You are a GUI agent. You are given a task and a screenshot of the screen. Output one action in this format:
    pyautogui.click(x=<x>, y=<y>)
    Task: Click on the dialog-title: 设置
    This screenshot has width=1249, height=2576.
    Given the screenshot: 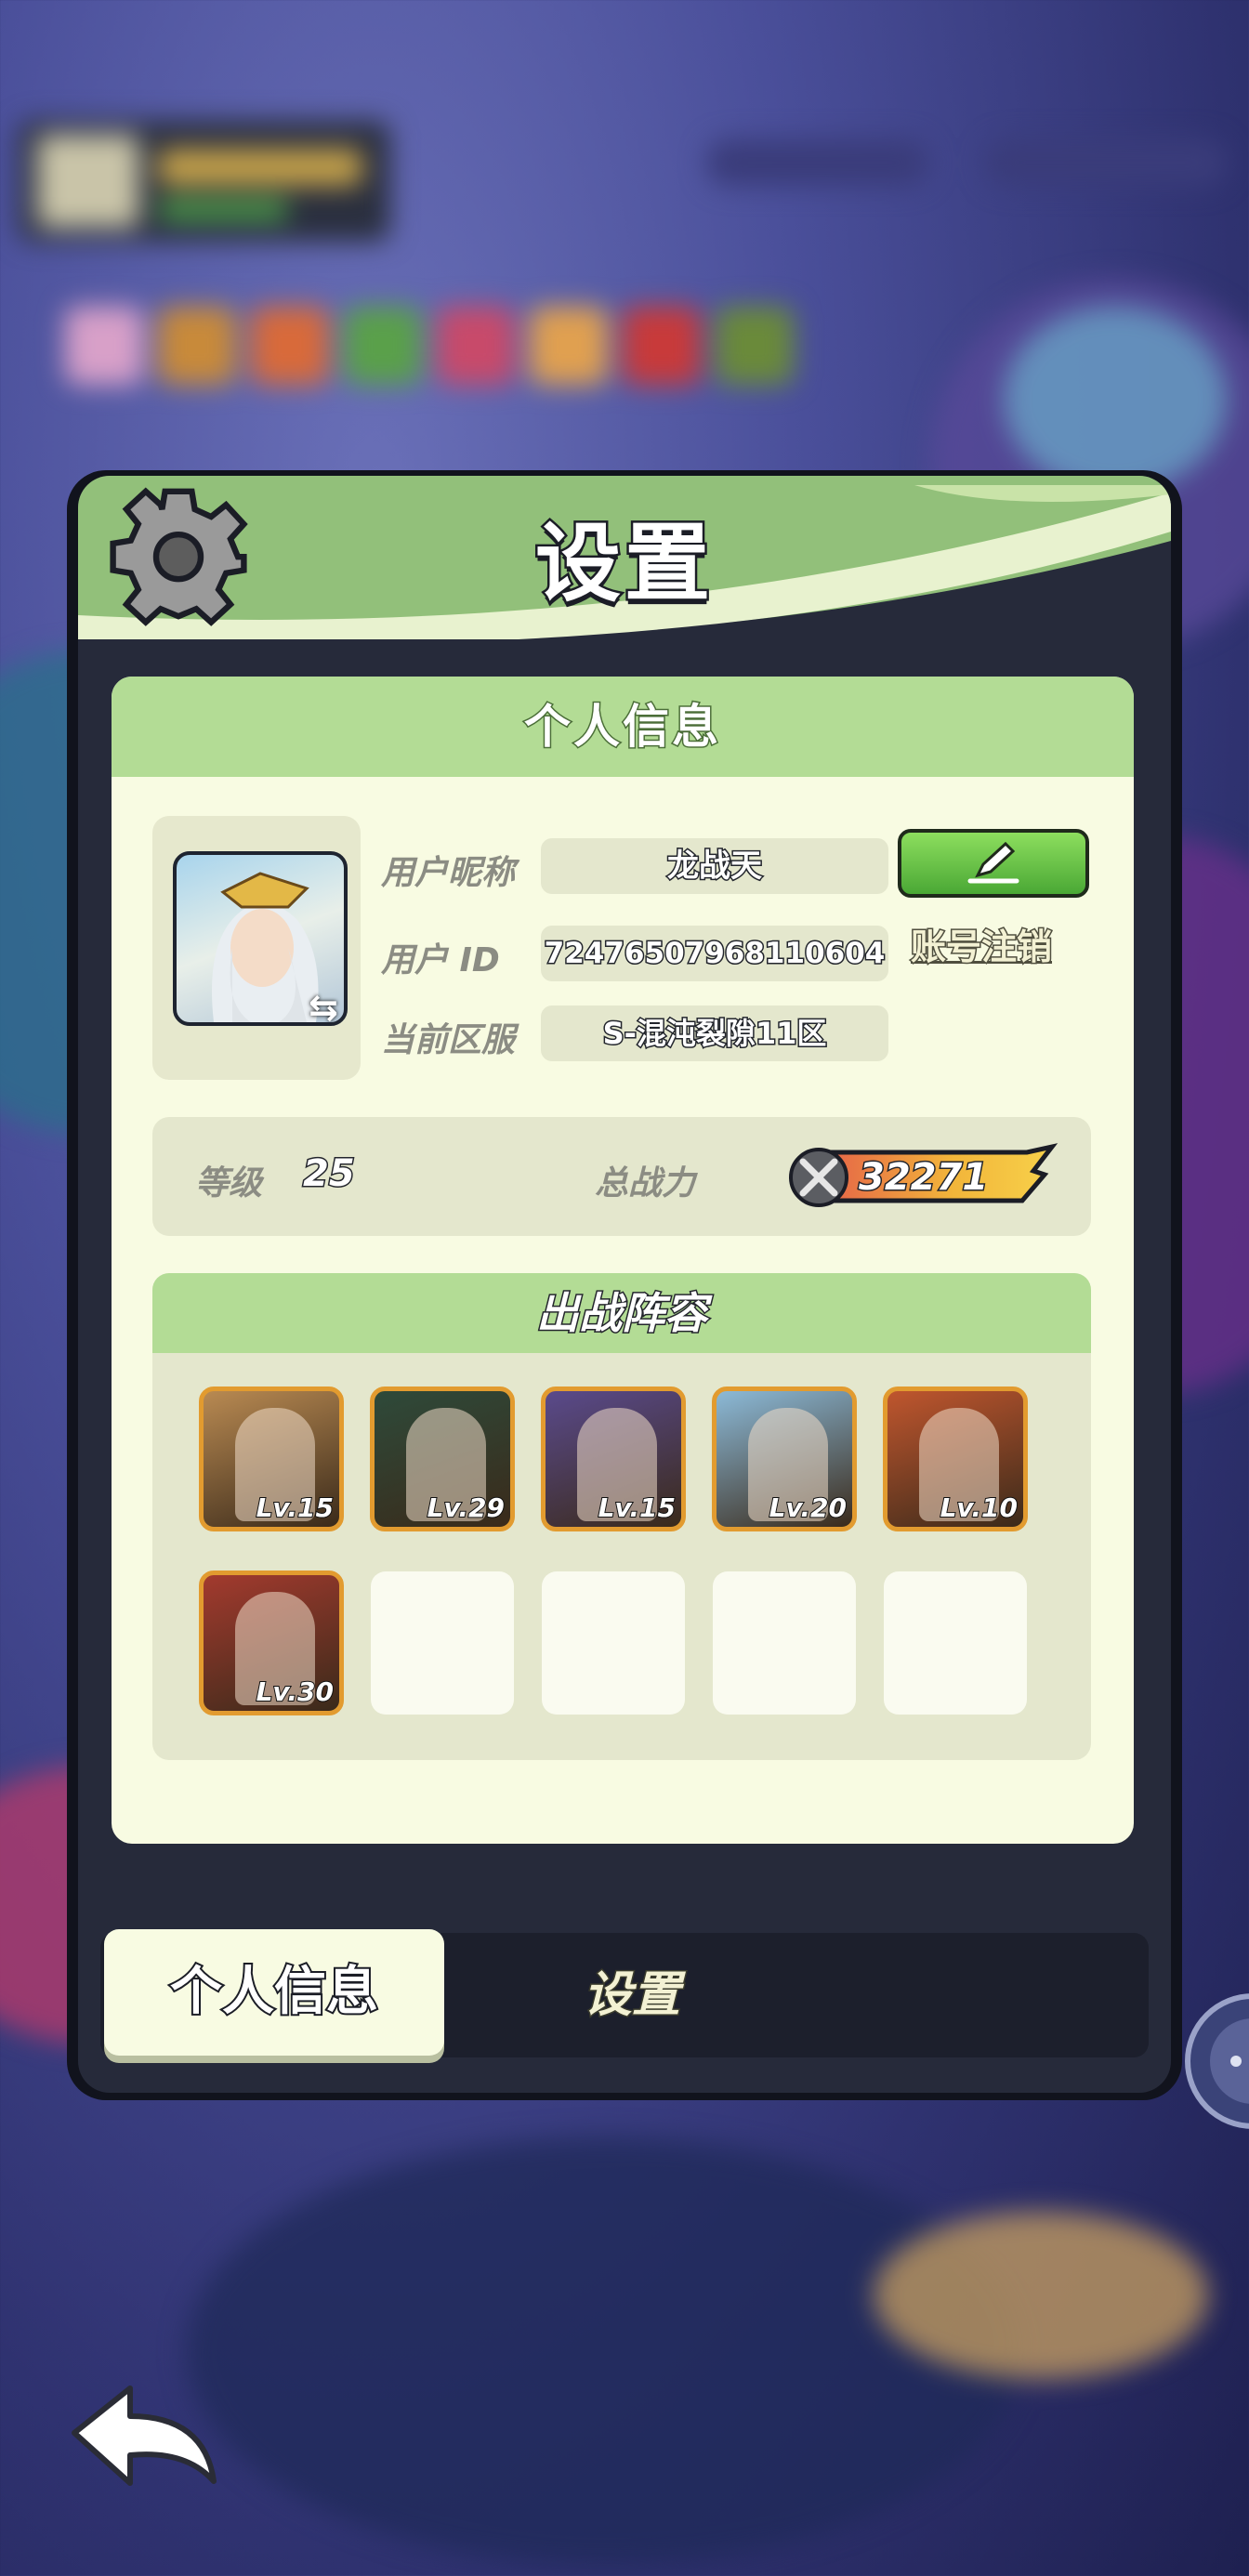 What is the action you would take?
    pyautogui.click(x=623, y=564)
    